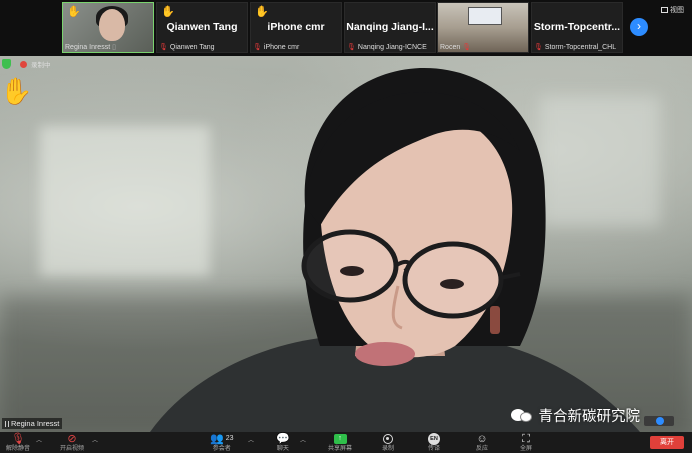 The width and height of the screenshot is (692, 453). Describe the element at coordinates (229, 438) in the screenshot. I see `participants-count: 23` at that location.